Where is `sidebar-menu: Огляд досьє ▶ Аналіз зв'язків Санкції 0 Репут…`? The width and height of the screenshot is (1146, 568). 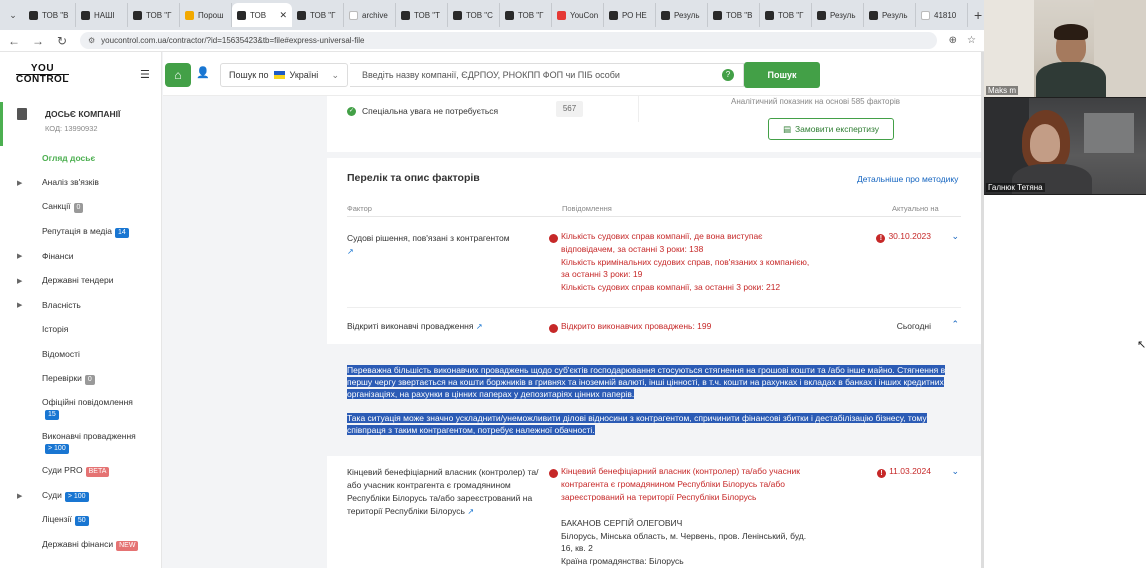 sidebar-menu: Огляд досьє ▶ Аналіз зв'язків Санкції 0 Репут… is located at coordinates (81, 351).